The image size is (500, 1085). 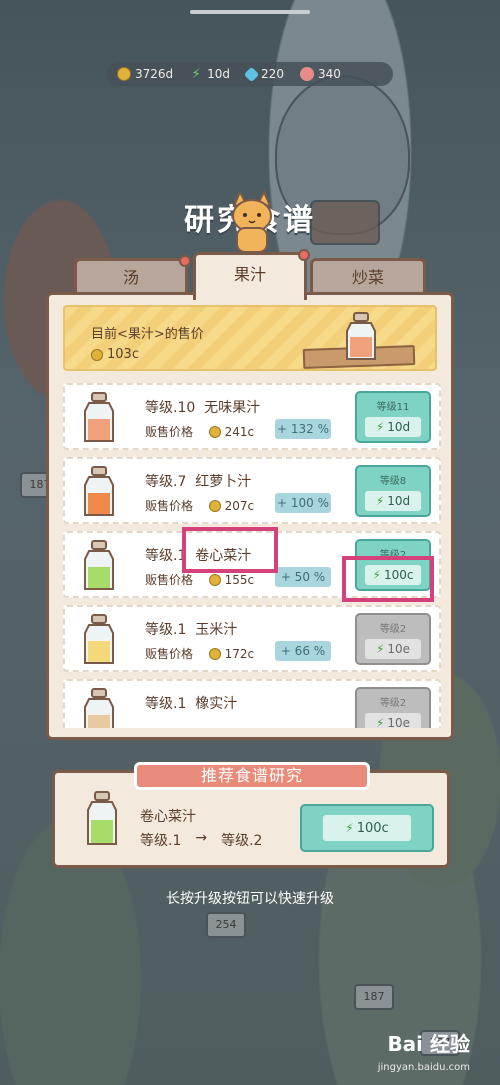 I want to click on next-level-label: 等级11, so click(x=393, y=407).